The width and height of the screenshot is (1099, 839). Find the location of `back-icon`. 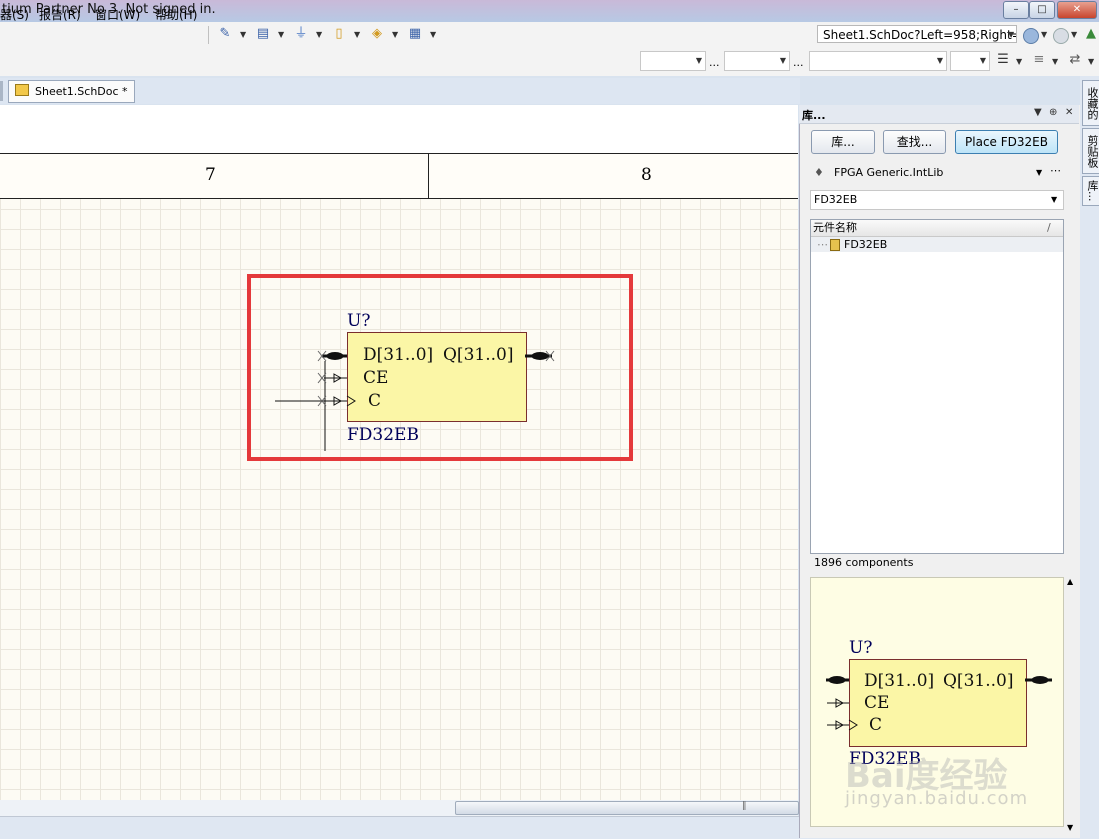

back-icon is located at coordinates (1031, 36).